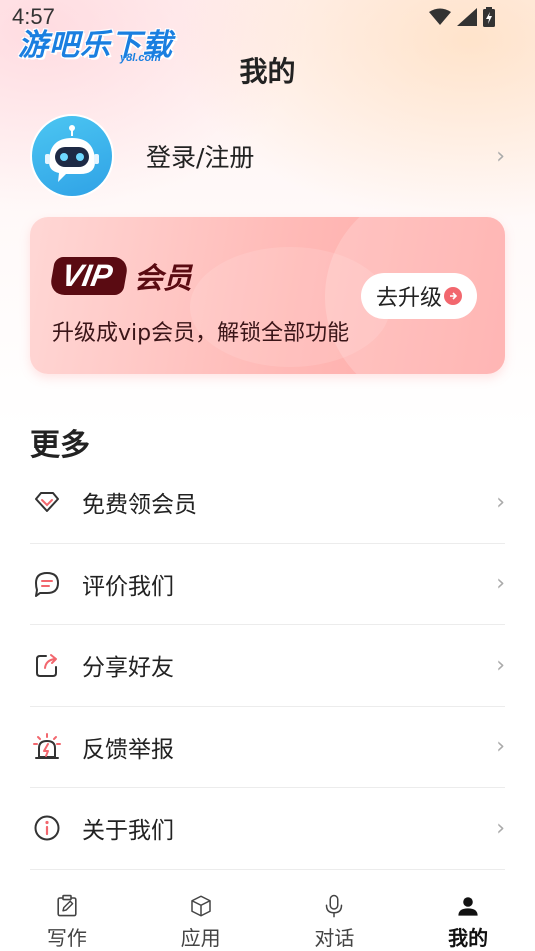 The height and width of the screenshot is (951, 535). I want to click on chat-bubble-icon, so click(47, 584).